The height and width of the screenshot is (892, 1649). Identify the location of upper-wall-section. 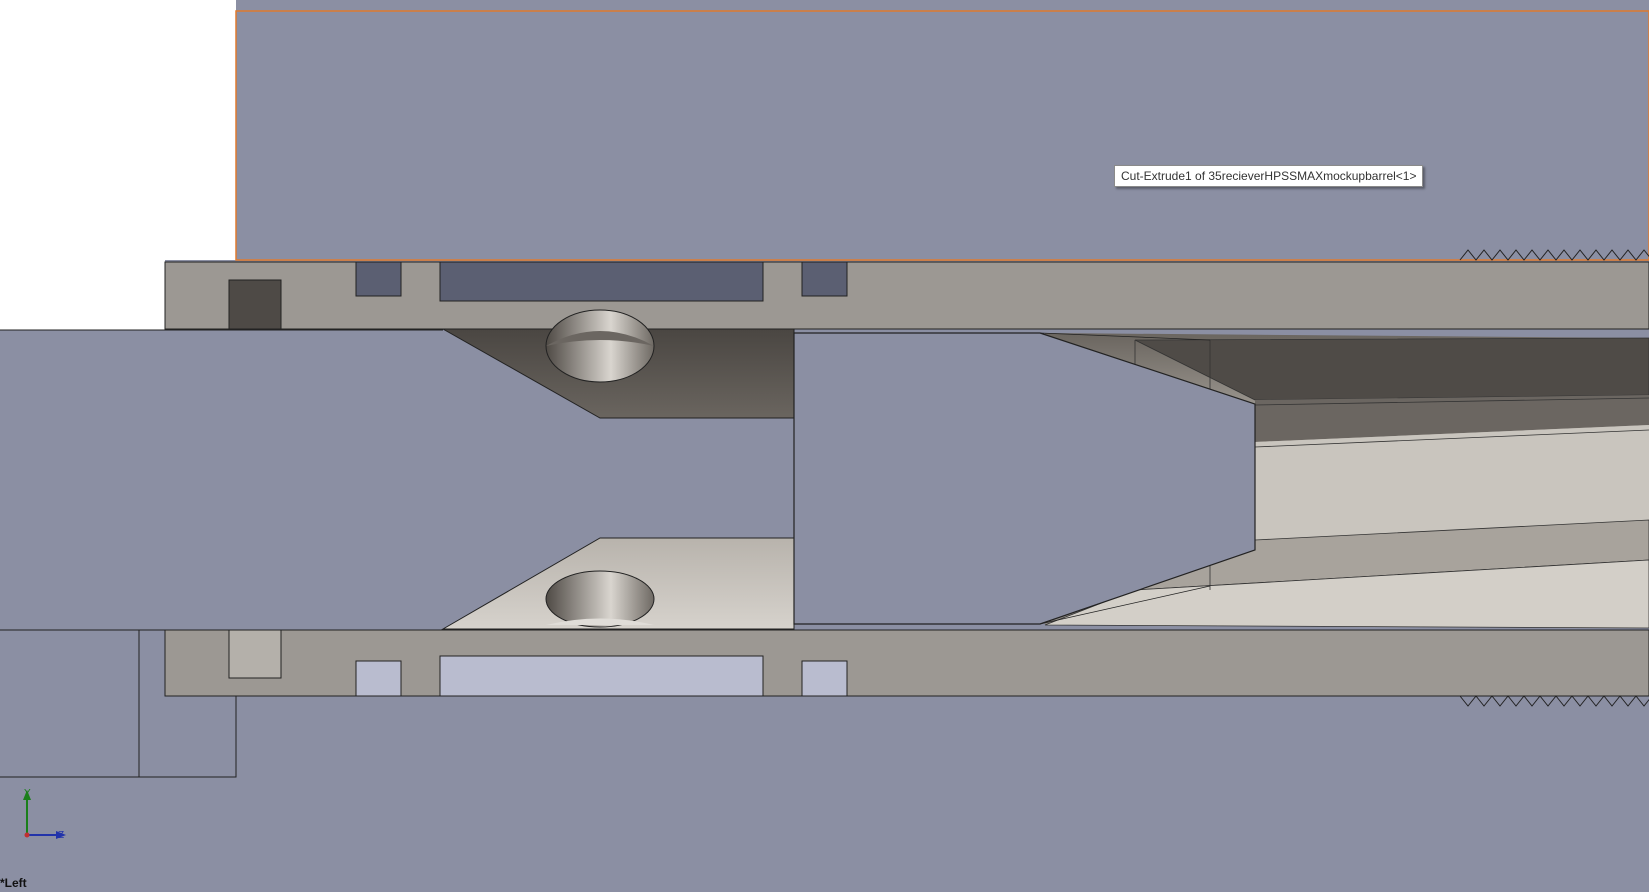
(906, 295).